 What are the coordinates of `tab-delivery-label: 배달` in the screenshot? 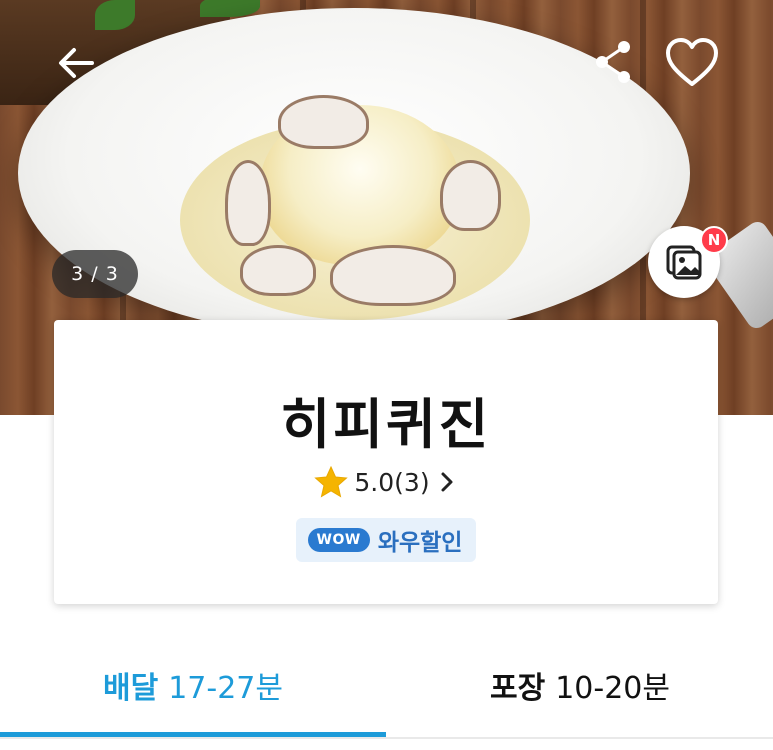 It's located at (131, 688).